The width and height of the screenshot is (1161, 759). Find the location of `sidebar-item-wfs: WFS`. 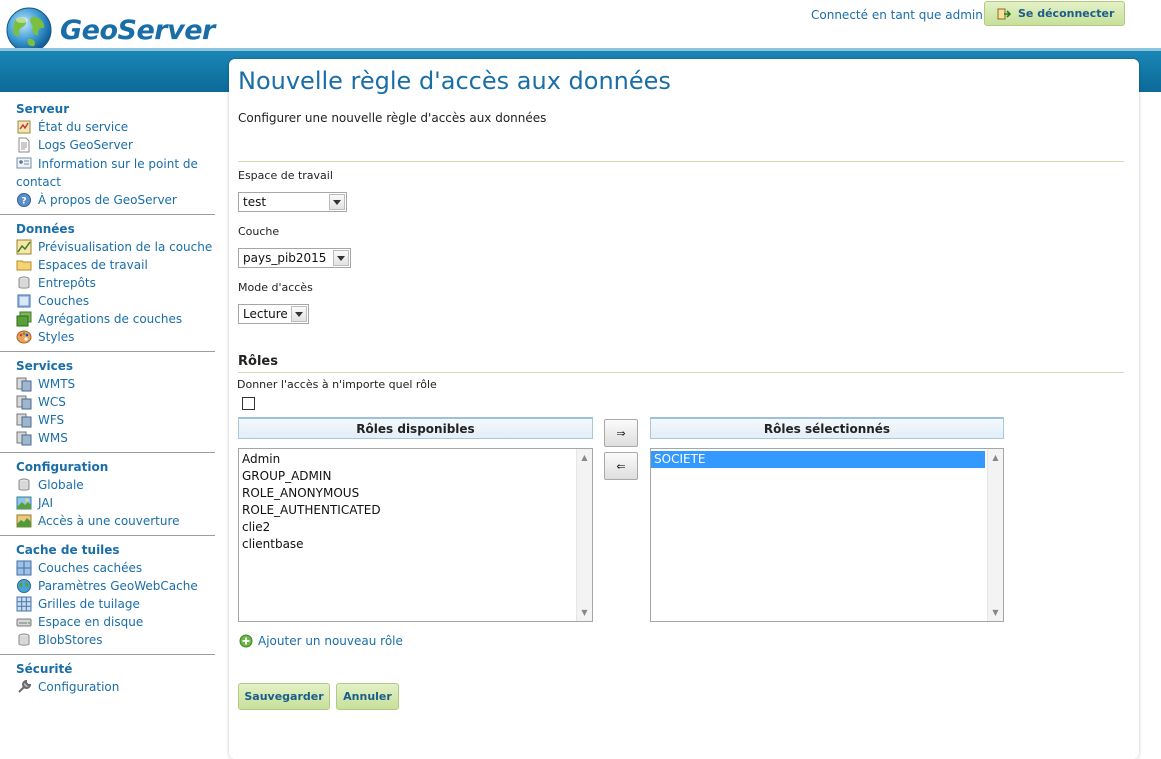

sidebar-item-wfs: WFS is located at coordinates (108, 420).